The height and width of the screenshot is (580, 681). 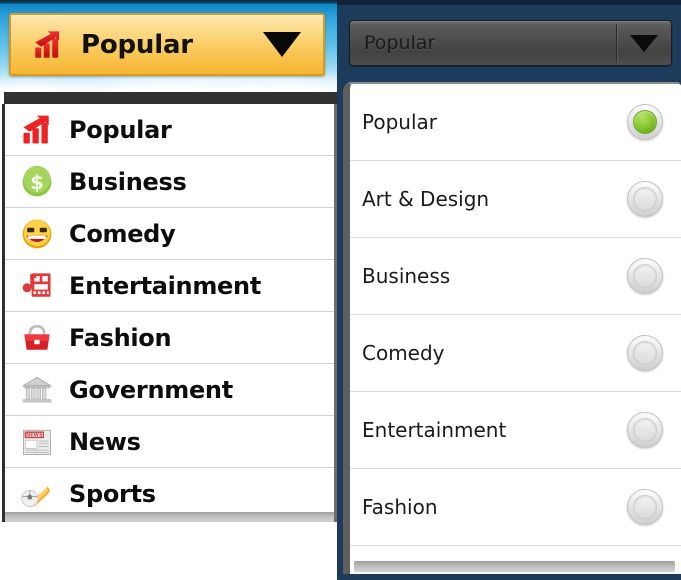 I want to click on sports-ball-icon, so click(x=37, y=494).